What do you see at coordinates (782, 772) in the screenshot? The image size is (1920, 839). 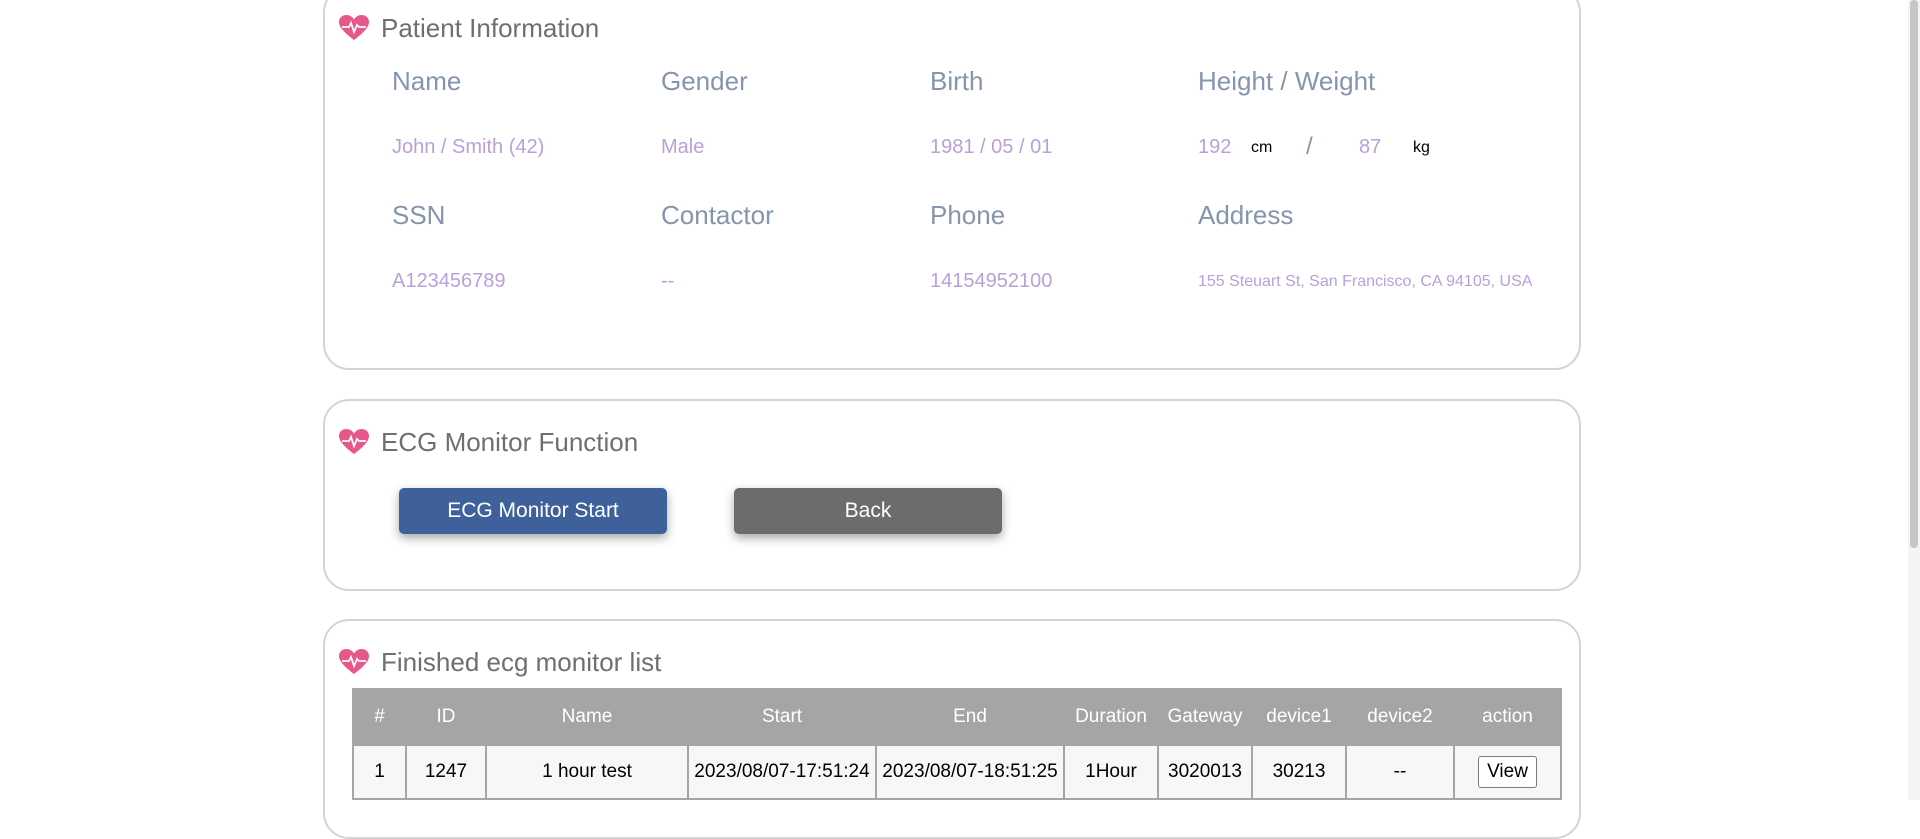 I see `cell-start: 2023/08/07-17:51:24` at bounding box center [782, 772].